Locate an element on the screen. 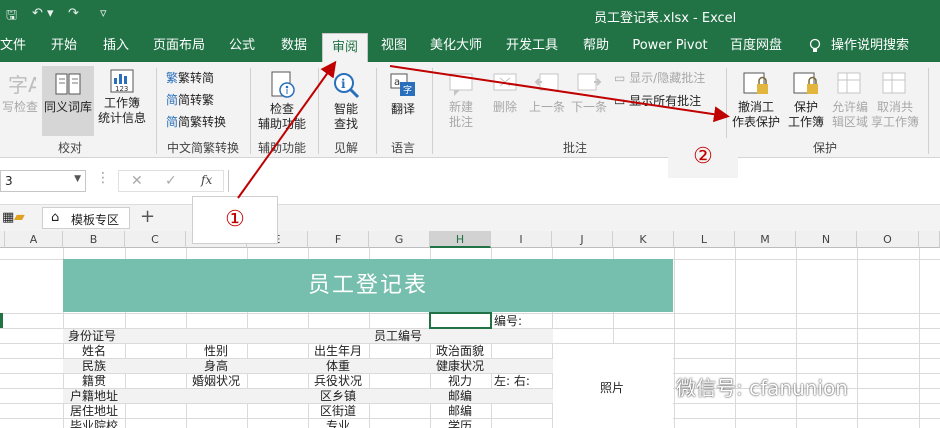  unshare-workbook-button: 取消共 享工作簿 is located at coordinates (895, 100).